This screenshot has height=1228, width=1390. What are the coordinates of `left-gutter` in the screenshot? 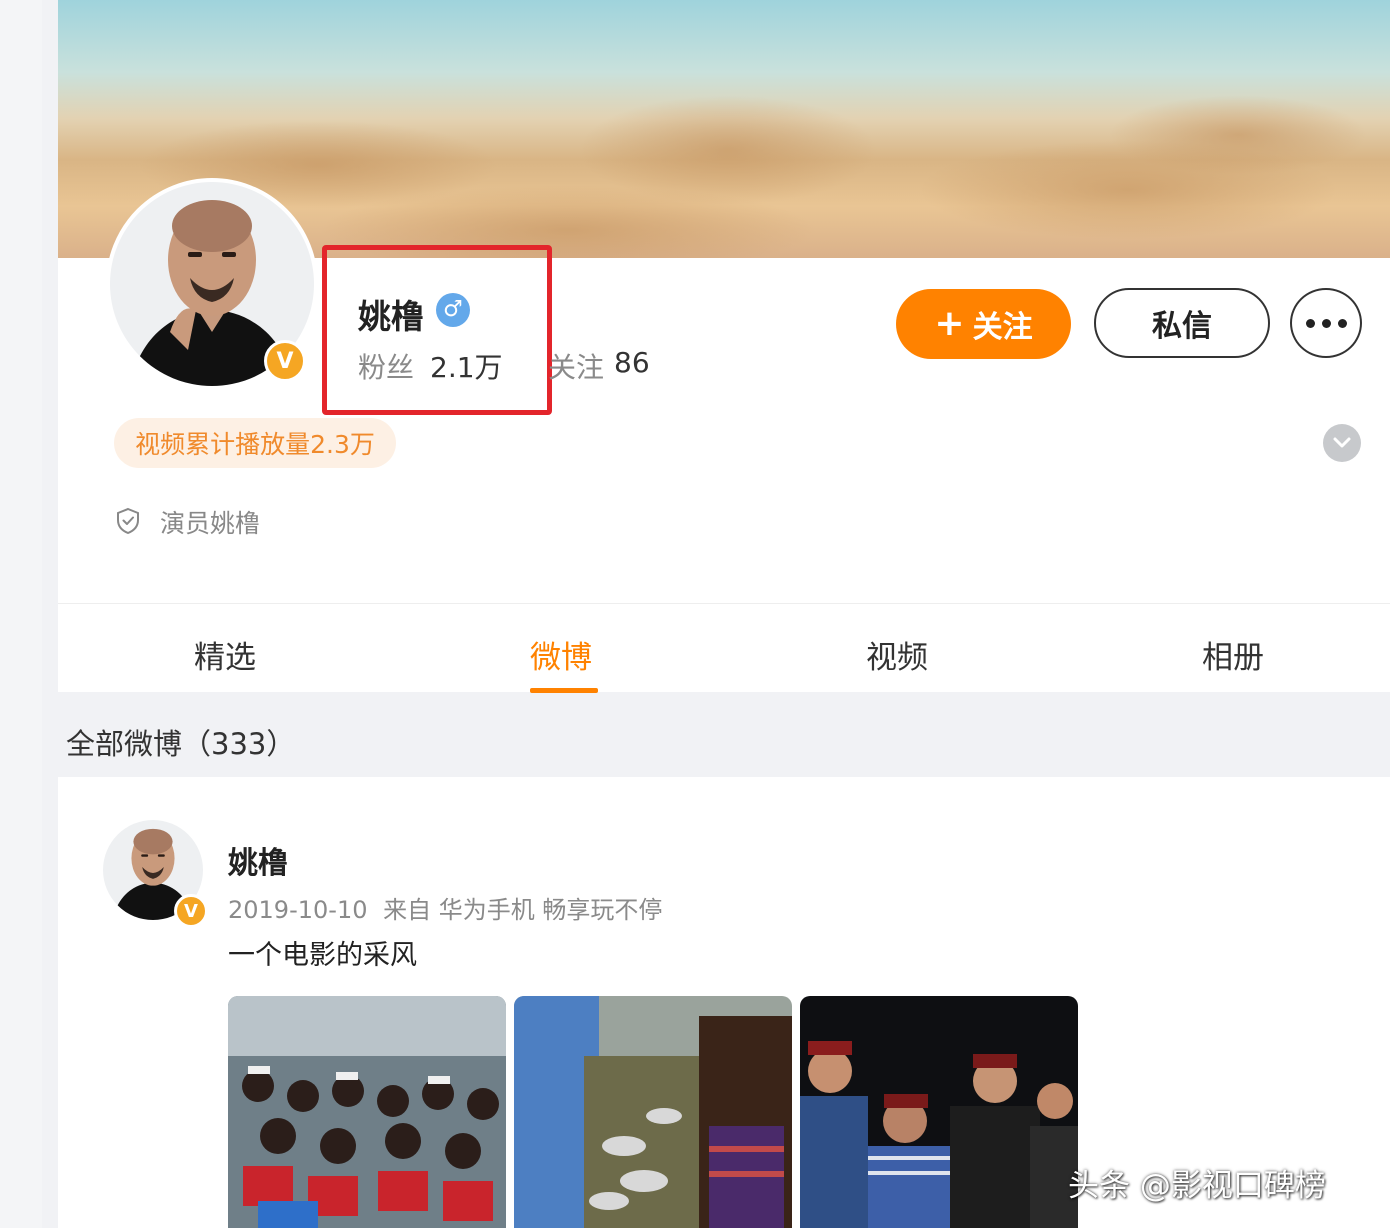 It's located at (21, 614).